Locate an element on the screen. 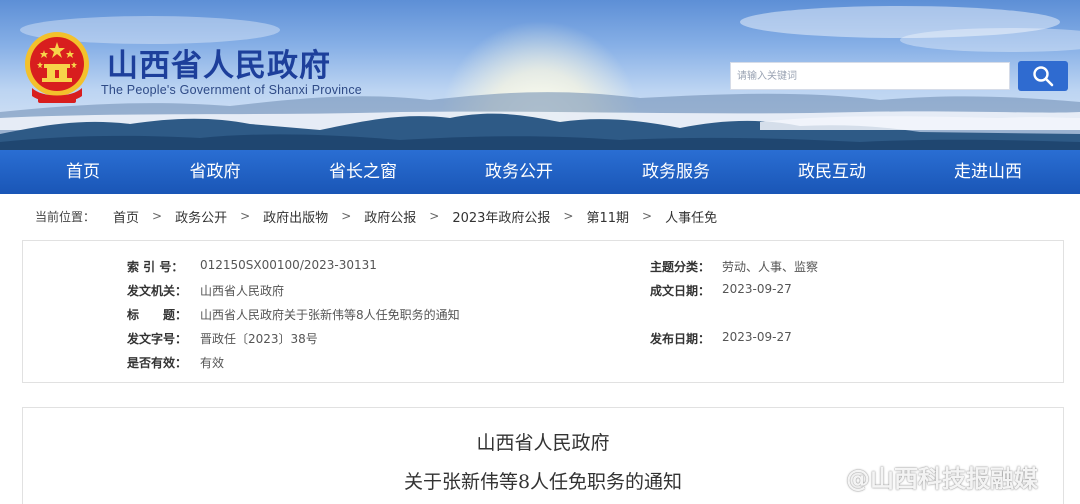 Image resolution: width=1080 pixels, height=504 pixels. publish-date-label: 发布日期： is located at coordinates (680, 339).